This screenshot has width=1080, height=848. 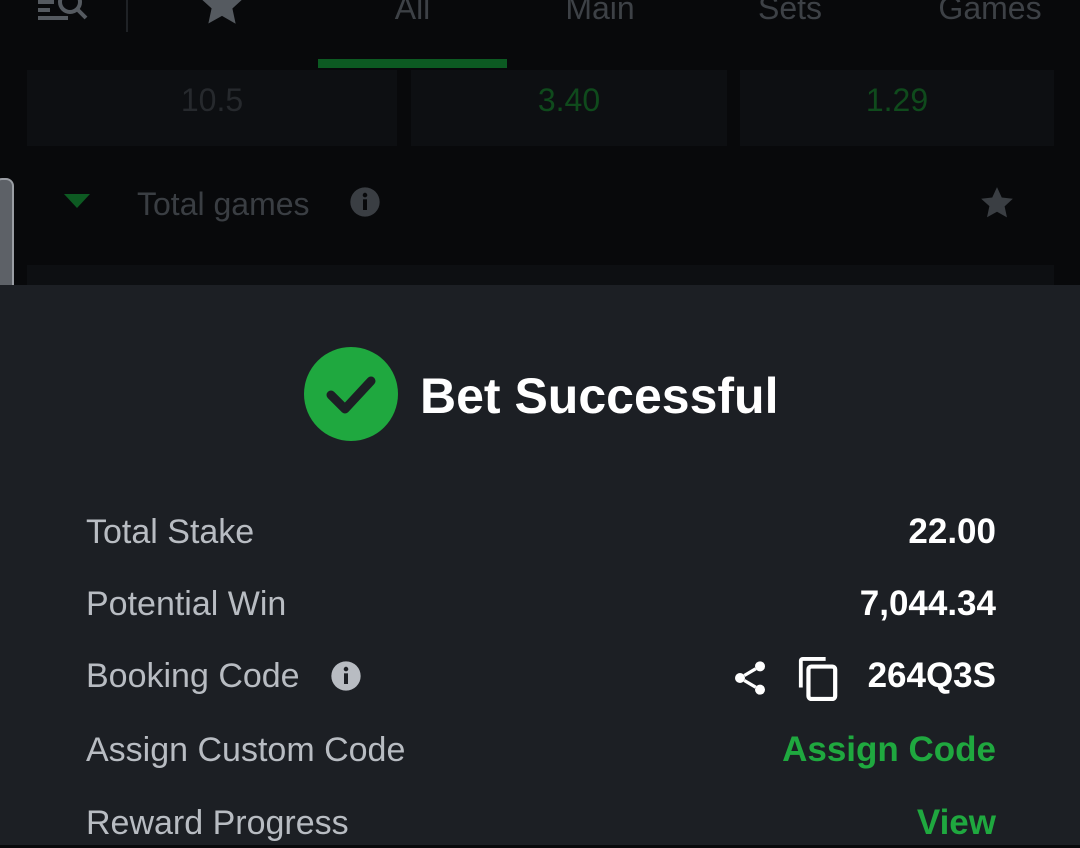 What do you see at coordinates (569, 108) in the screenshot?
I see `odds-cell-over: 3.40` at bounding box center [569, 108].